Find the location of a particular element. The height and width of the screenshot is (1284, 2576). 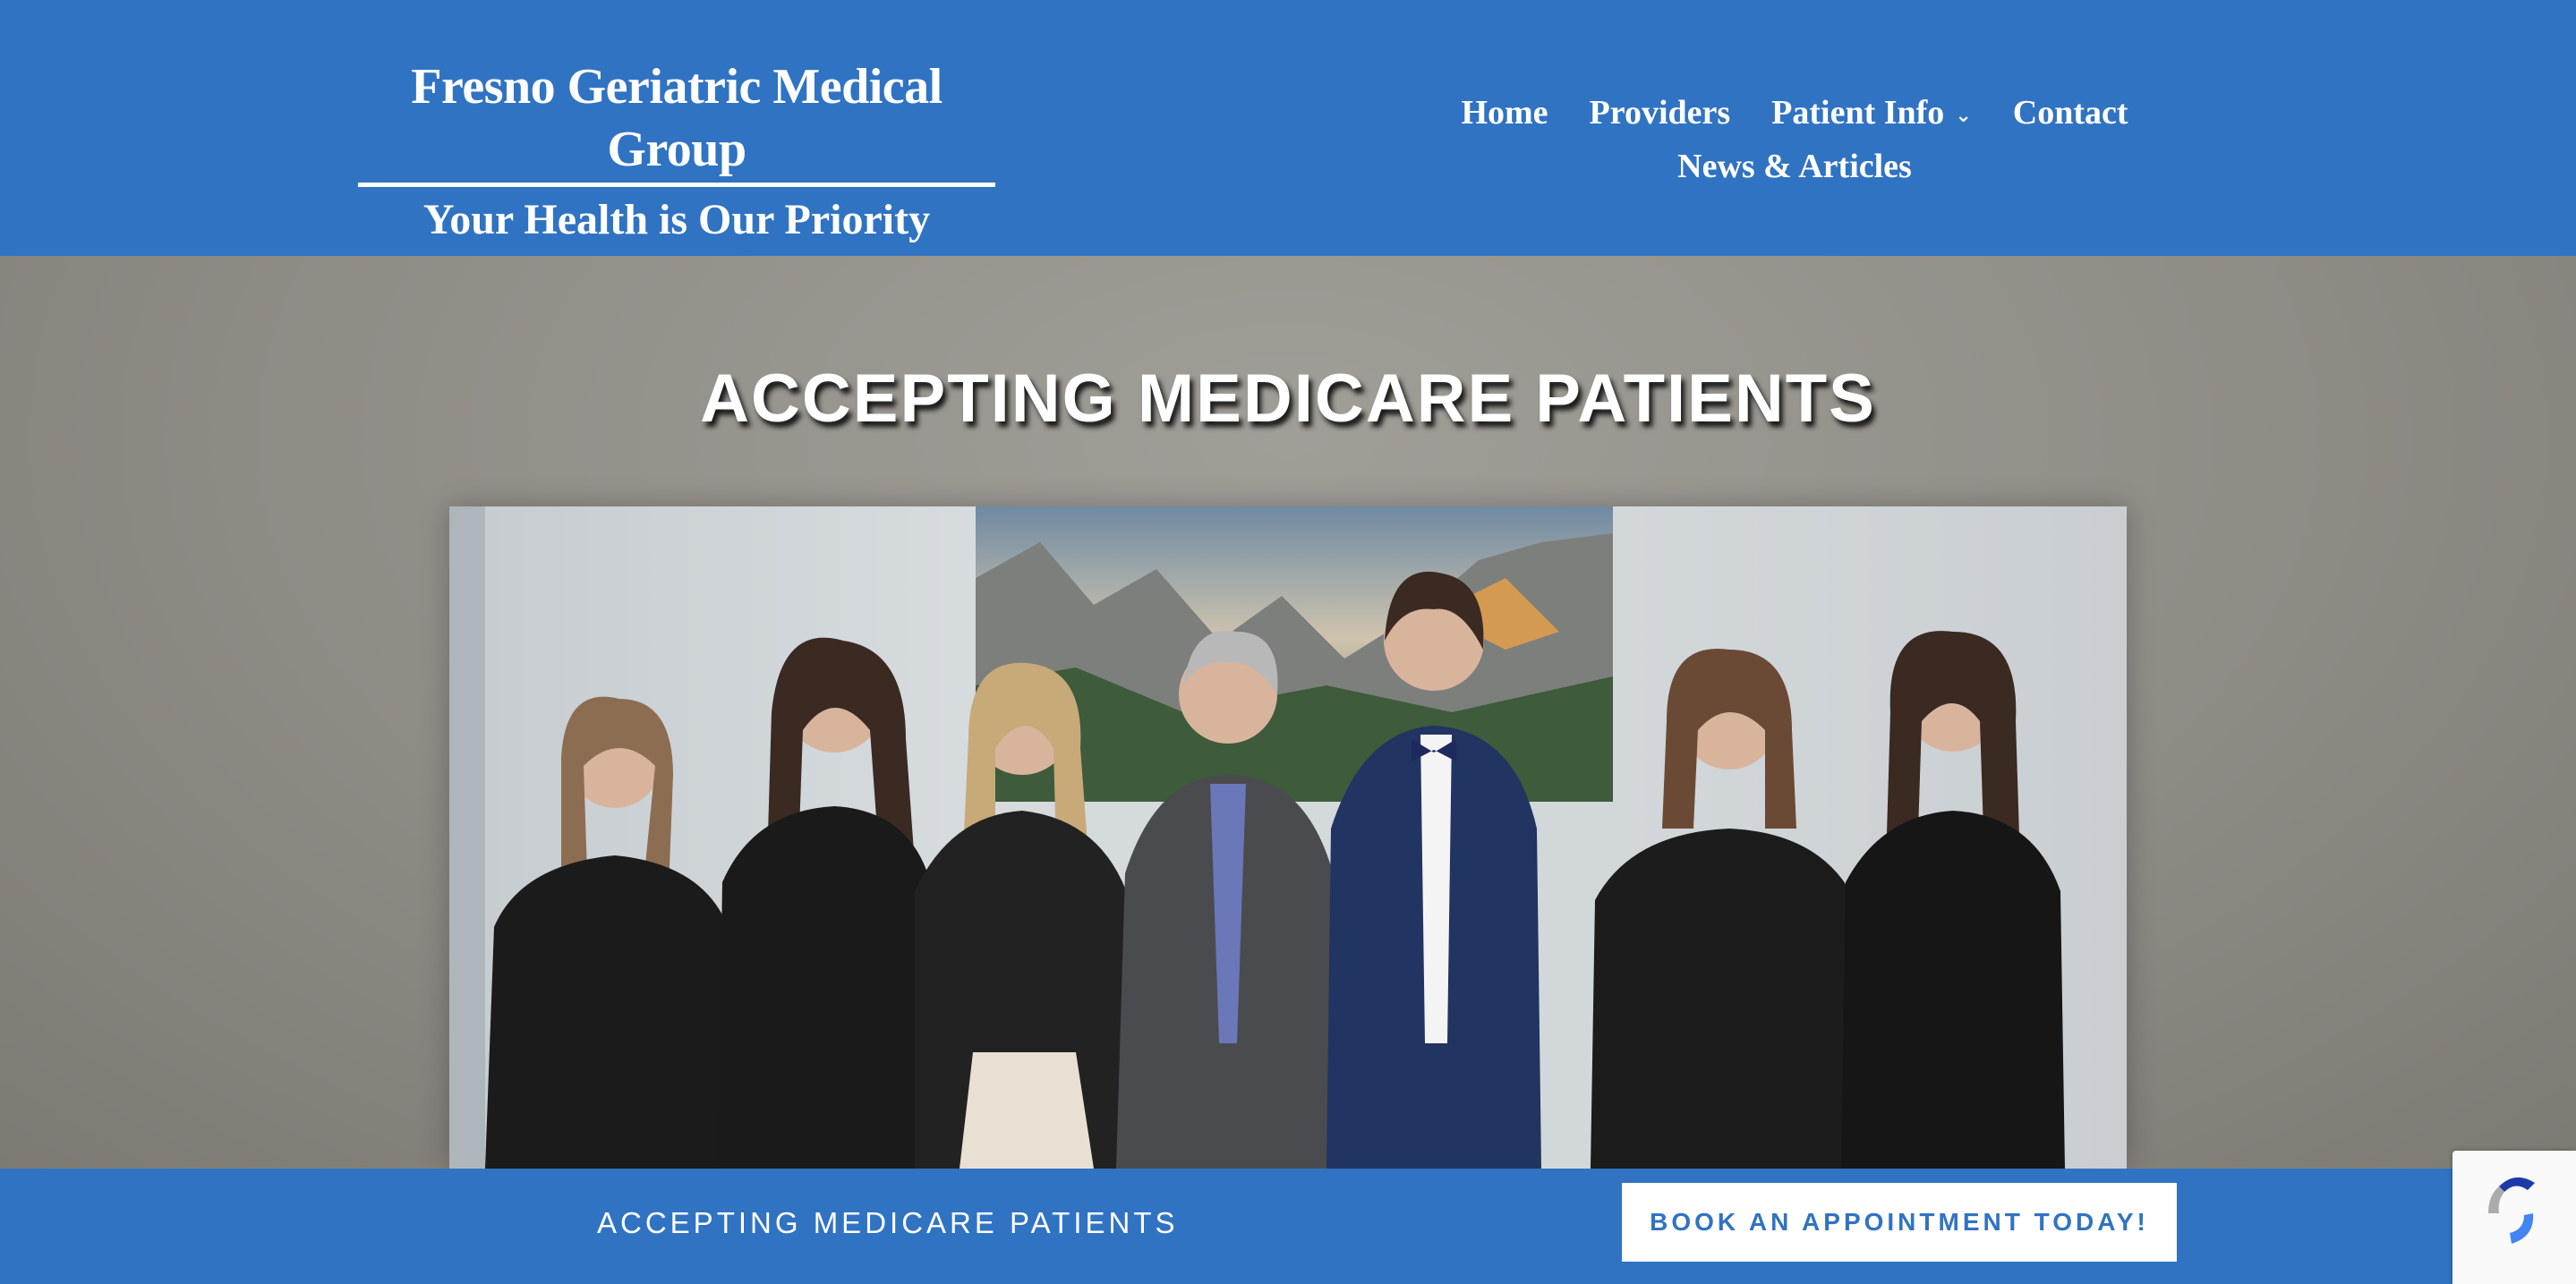

recaptcha-icon is located at coordinates (2511, 1210).